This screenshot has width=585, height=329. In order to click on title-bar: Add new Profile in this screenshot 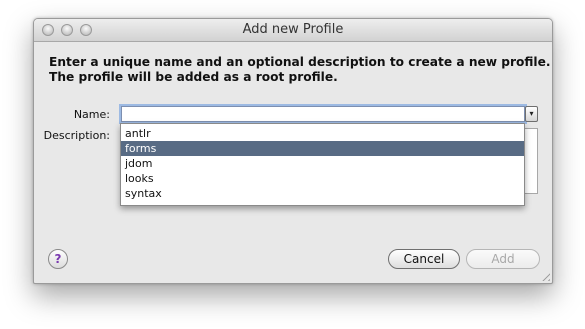, I will do `click(293, 30)`.